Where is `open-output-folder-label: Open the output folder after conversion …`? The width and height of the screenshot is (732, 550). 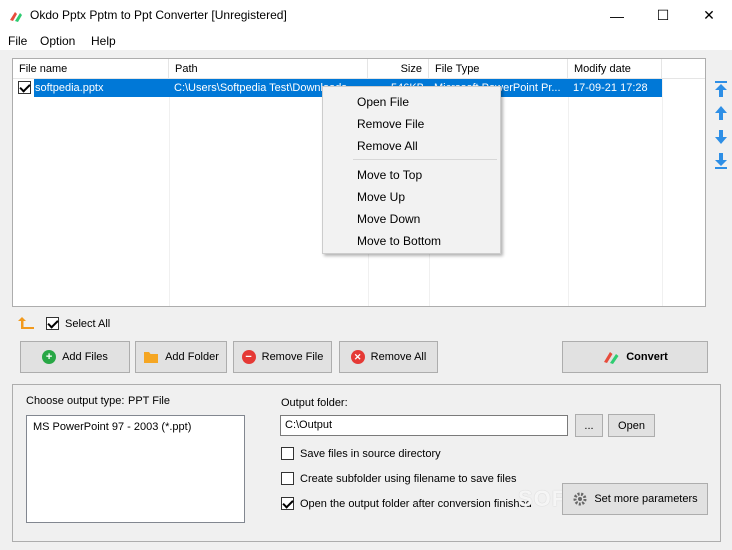
open-output-folder-label: Open the output folder after conversion … is located at coordinates (416, 503).